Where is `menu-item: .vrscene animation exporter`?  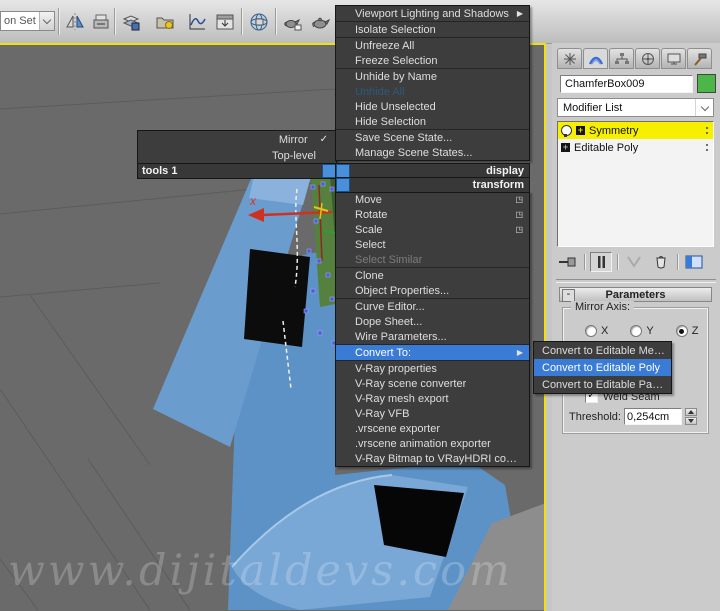 menu-item: .vrscene animation exporter is located at coordinates (432, 443).